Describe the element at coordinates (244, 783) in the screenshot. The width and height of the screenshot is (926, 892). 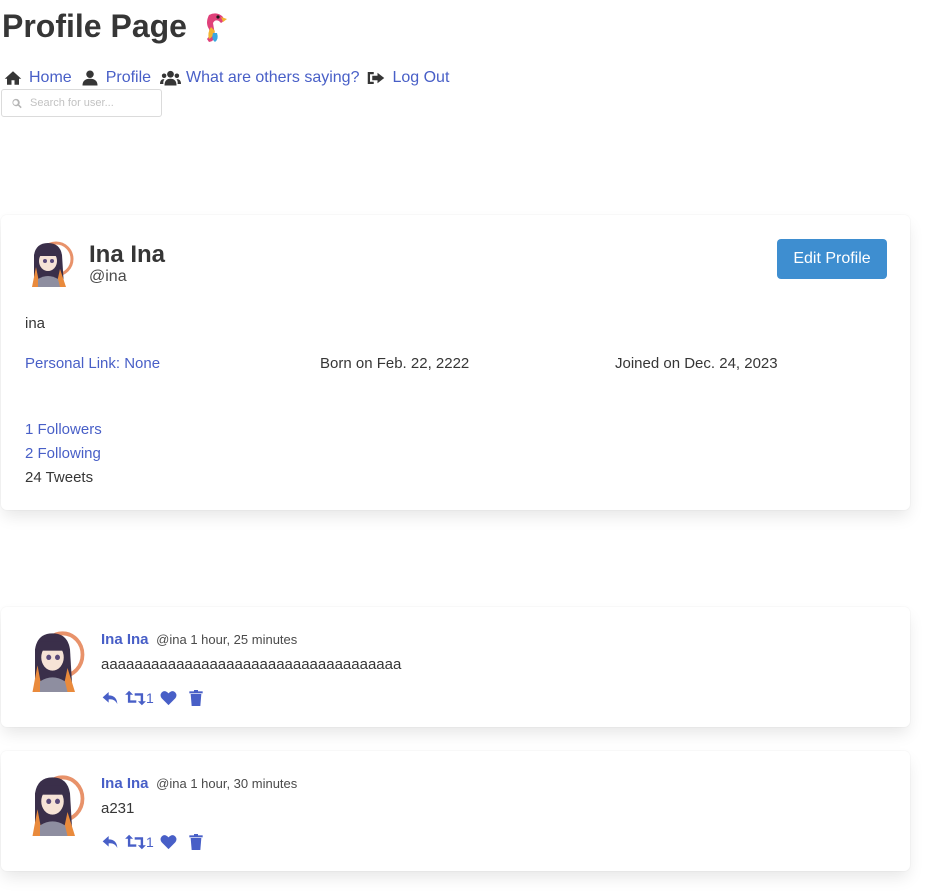
I see `tweet-time: 1 hour, 30 minutes` at that location.